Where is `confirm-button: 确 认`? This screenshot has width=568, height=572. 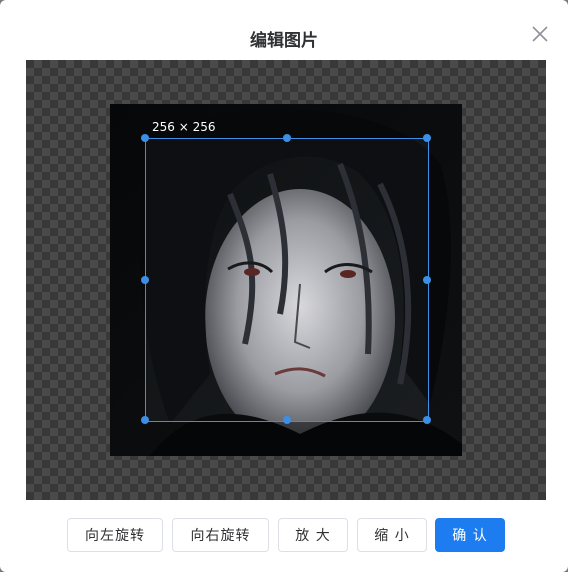
confirm-button: 确 认 is located at coordinates (470, 535).